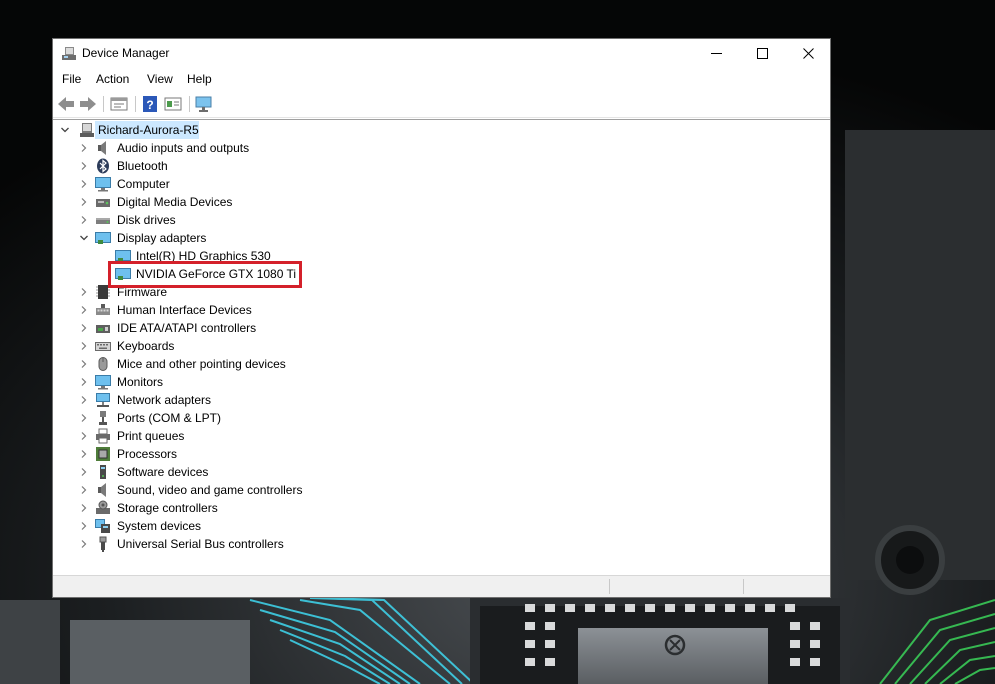 This screenshot has width=995, height=684. I want to click on tree-item-digital-media: Digital Media Devices, so click(441, 202).